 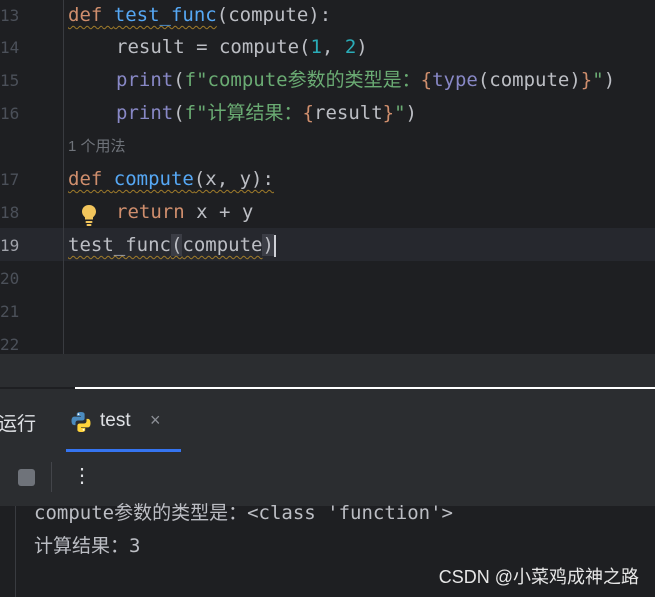 I want to click on code-line-17: def compute(x, y):, so click(x=171, y=179).